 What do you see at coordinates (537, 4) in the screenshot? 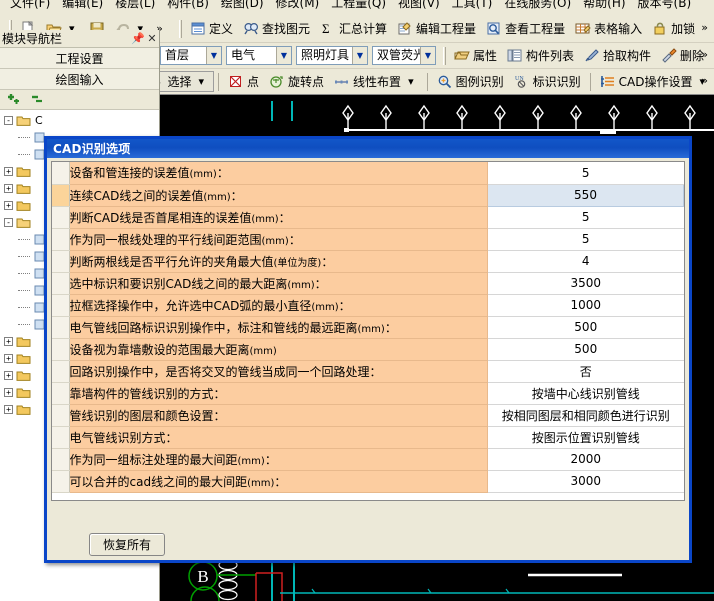
I see `menu-item-10: 在线服务(O)` at bounding box center [537, 4].